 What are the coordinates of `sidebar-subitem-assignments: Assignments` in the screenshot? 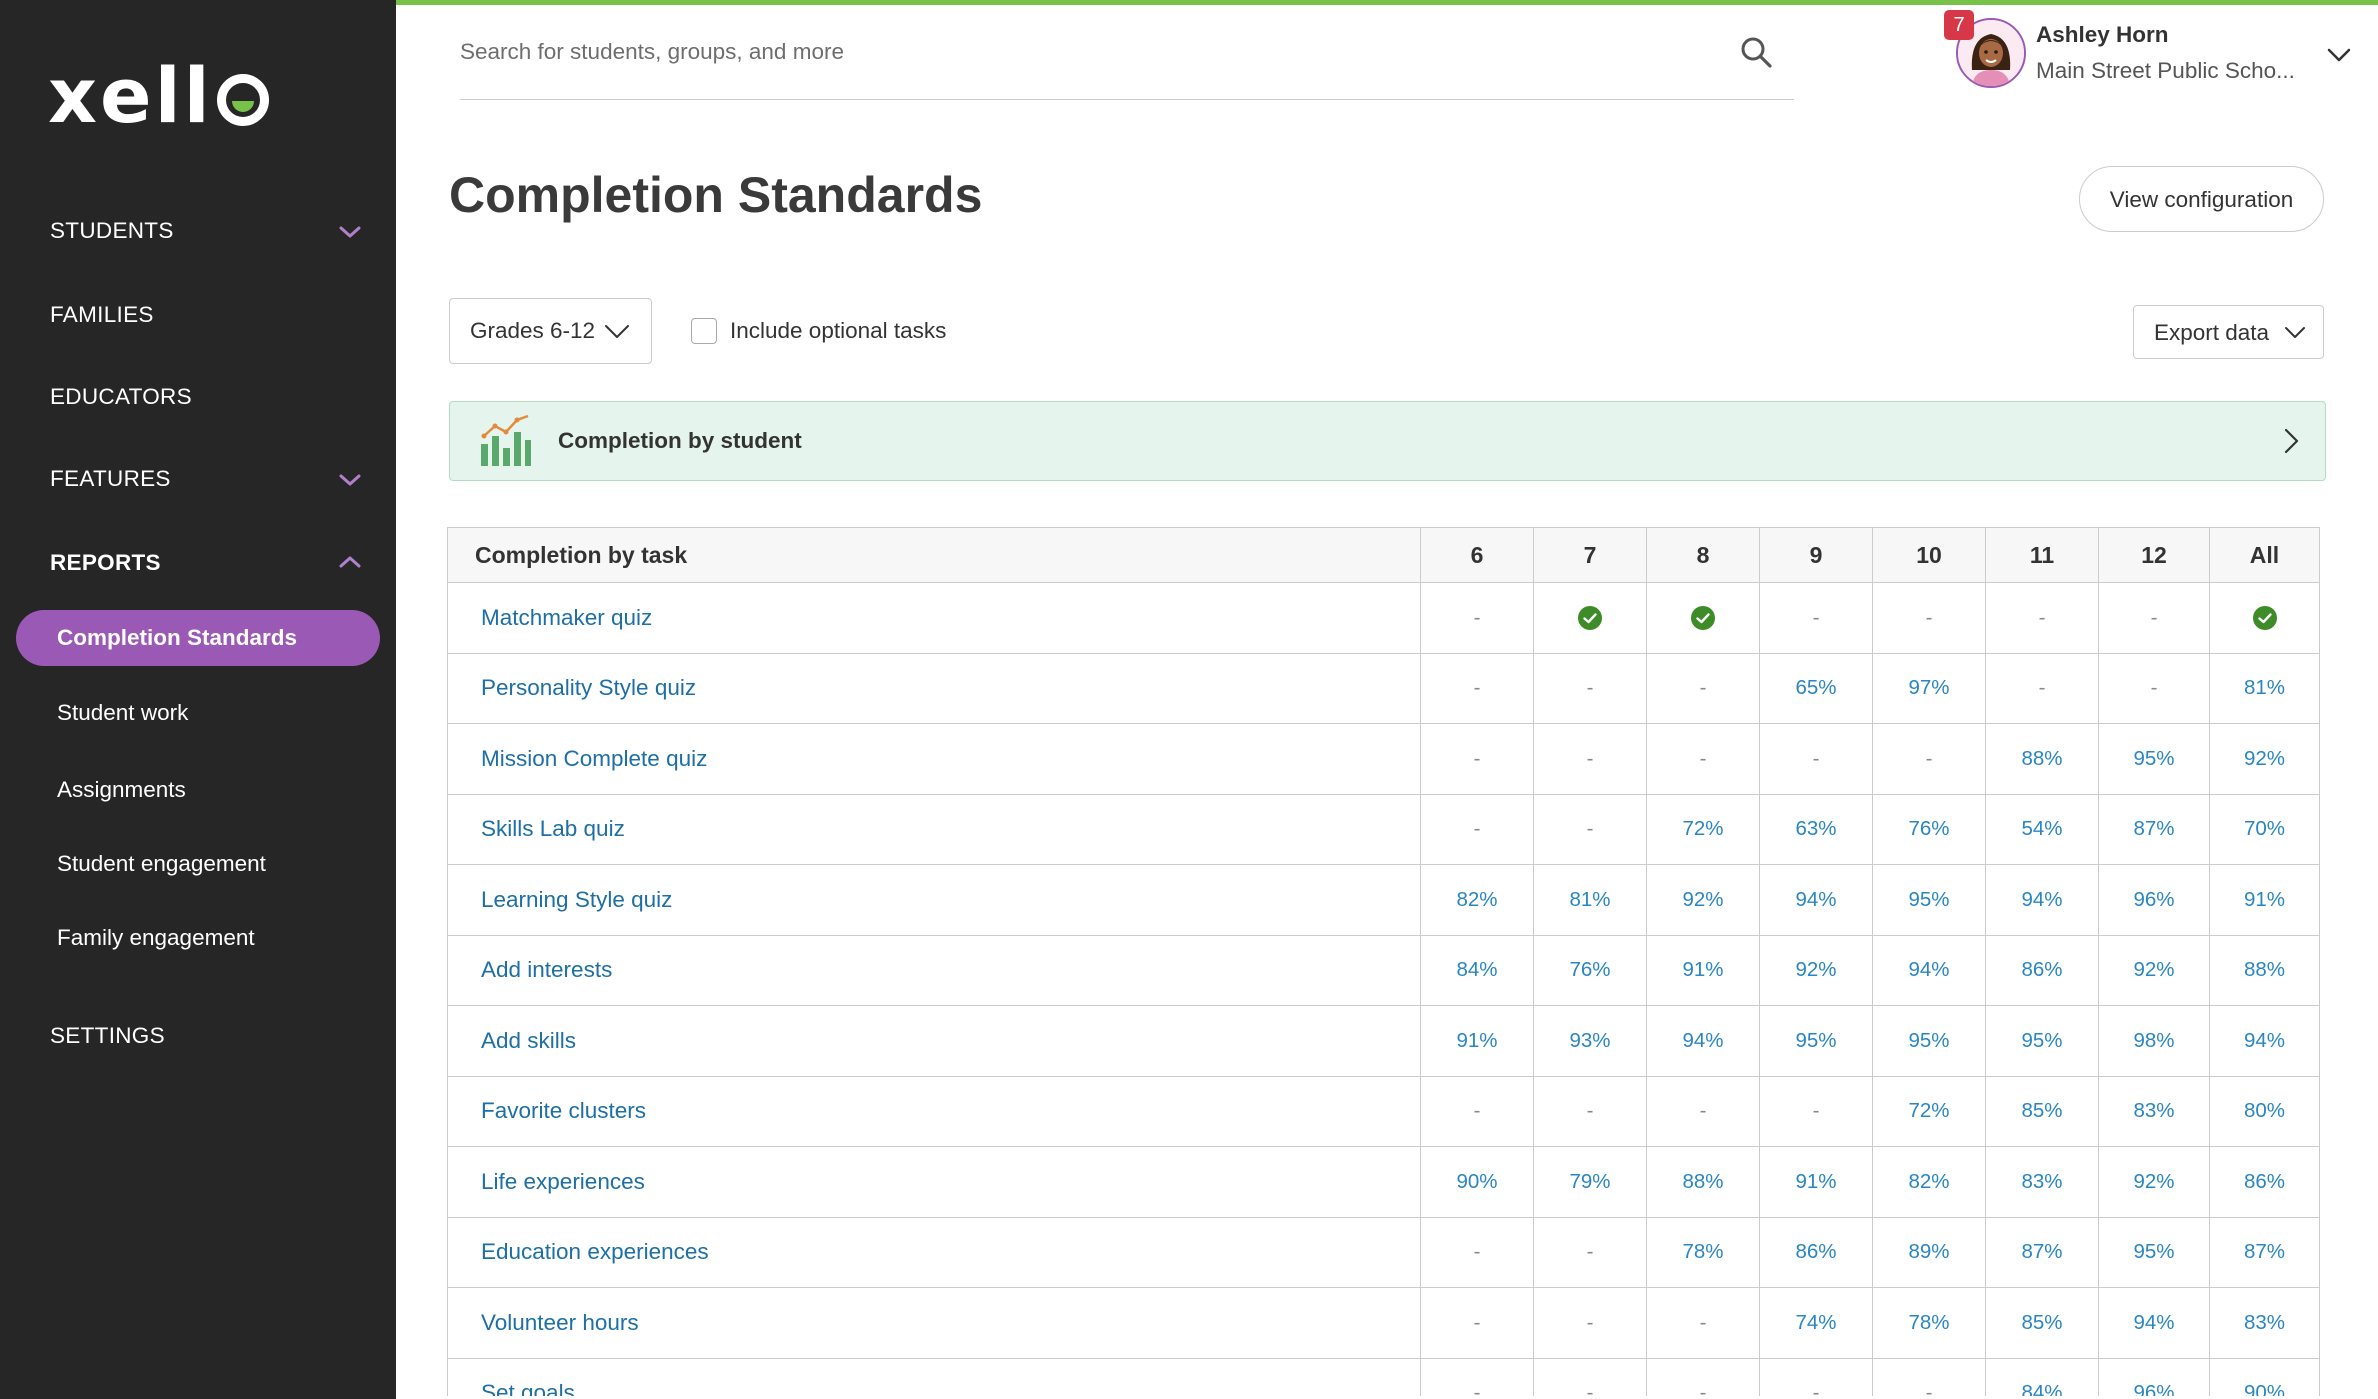 It's located at (121, 790).